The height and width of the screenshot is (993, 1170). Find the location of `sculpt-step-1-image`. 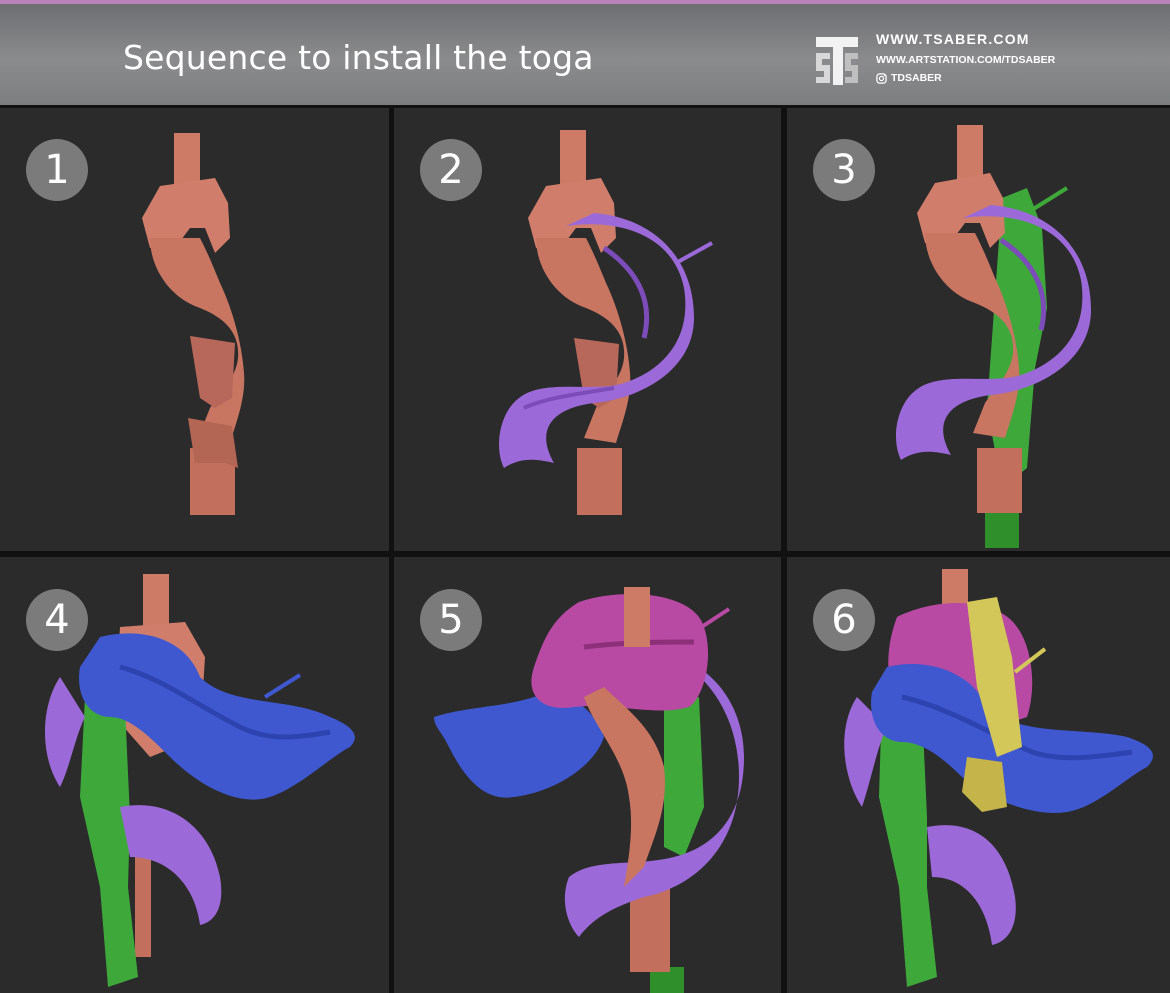

sculpt-step-1-image is located at coordinates (193, 324).